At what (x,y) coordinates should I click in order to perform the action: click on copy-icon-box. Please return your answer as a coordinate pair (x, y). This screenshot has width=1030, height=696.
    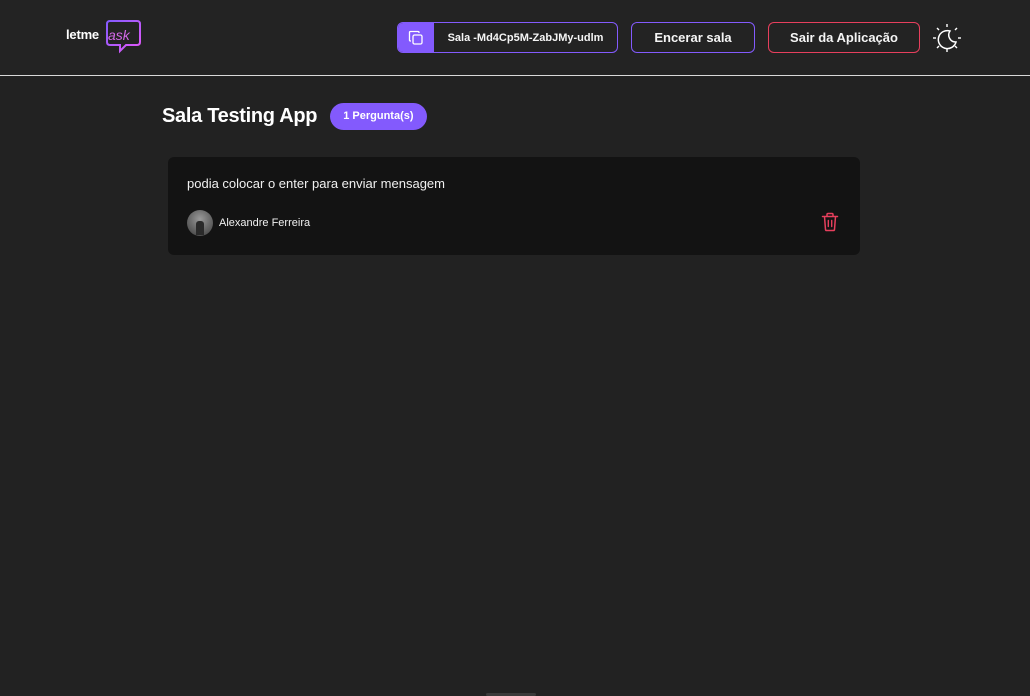
    Looking at the image, I should click on (416, 37).